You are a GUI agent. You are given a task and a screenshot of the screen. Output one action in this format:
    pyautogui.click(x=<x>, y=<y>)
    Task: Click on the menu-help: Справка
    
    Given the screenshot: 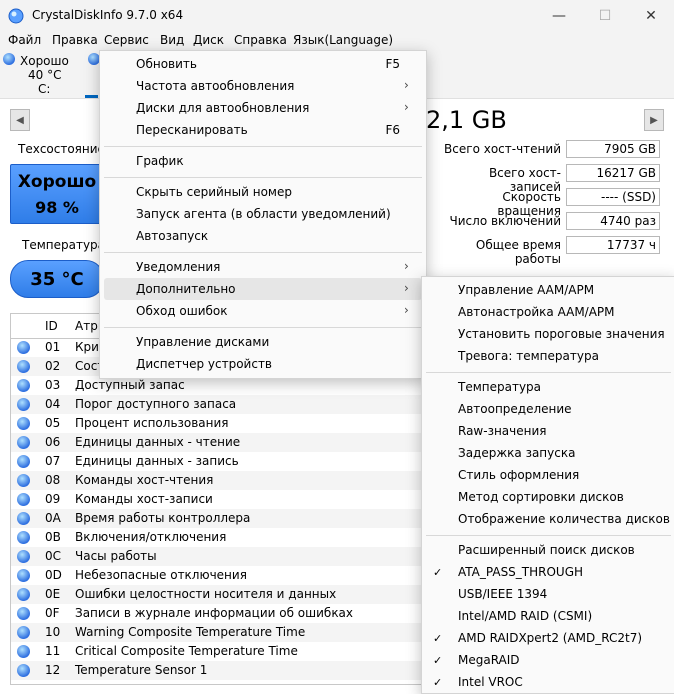 What is the action you would take?
    pyautogui.click(x=260, y=40)
    